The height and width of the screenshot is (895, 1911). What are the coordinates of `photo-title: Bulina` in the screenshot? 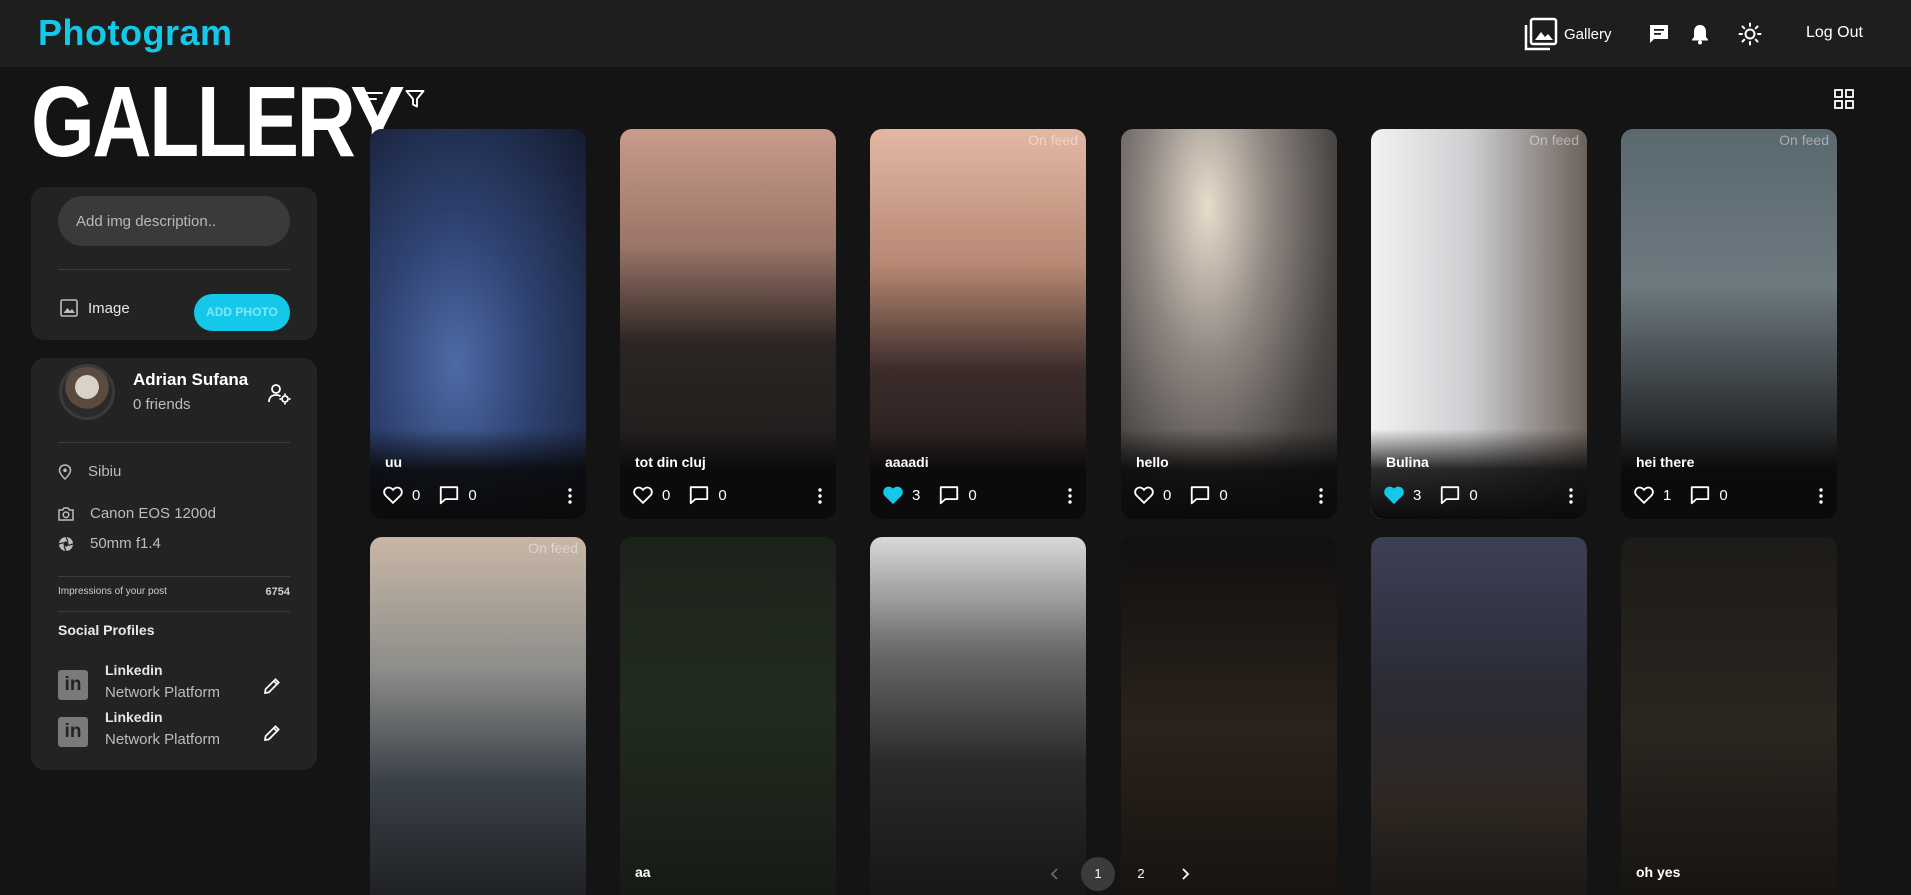 It's located at (1407, 462).